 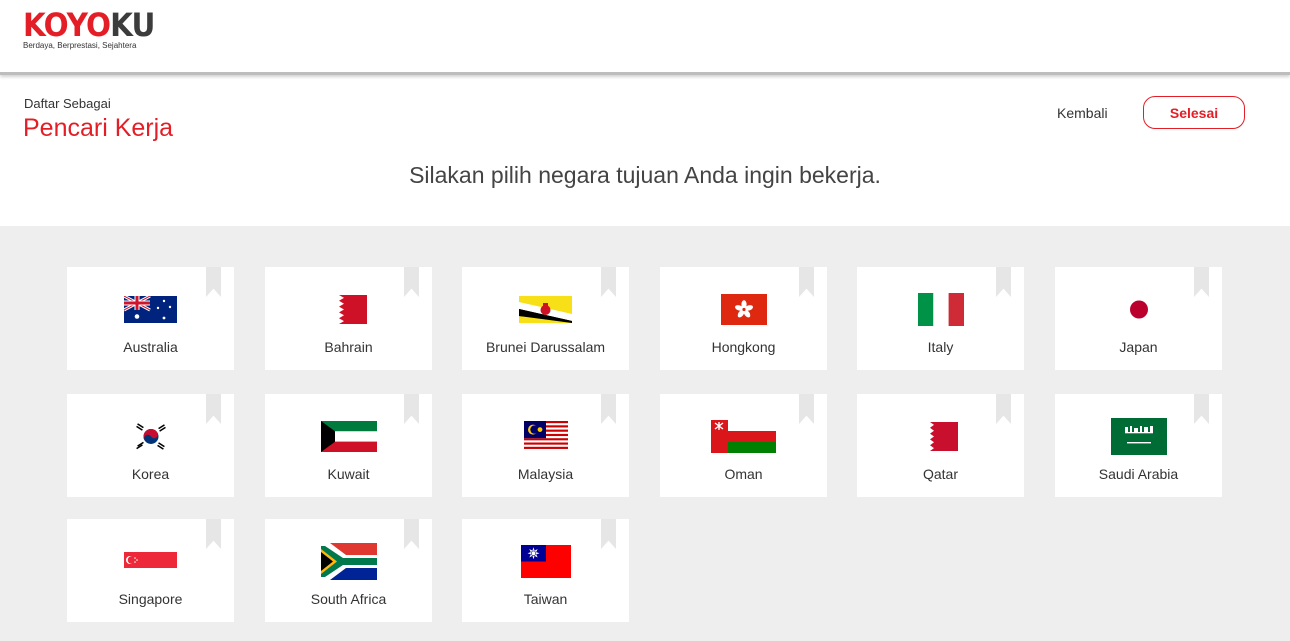 I want to click on country-card-bahrain: Bahrain, so click(x=348, y=318).